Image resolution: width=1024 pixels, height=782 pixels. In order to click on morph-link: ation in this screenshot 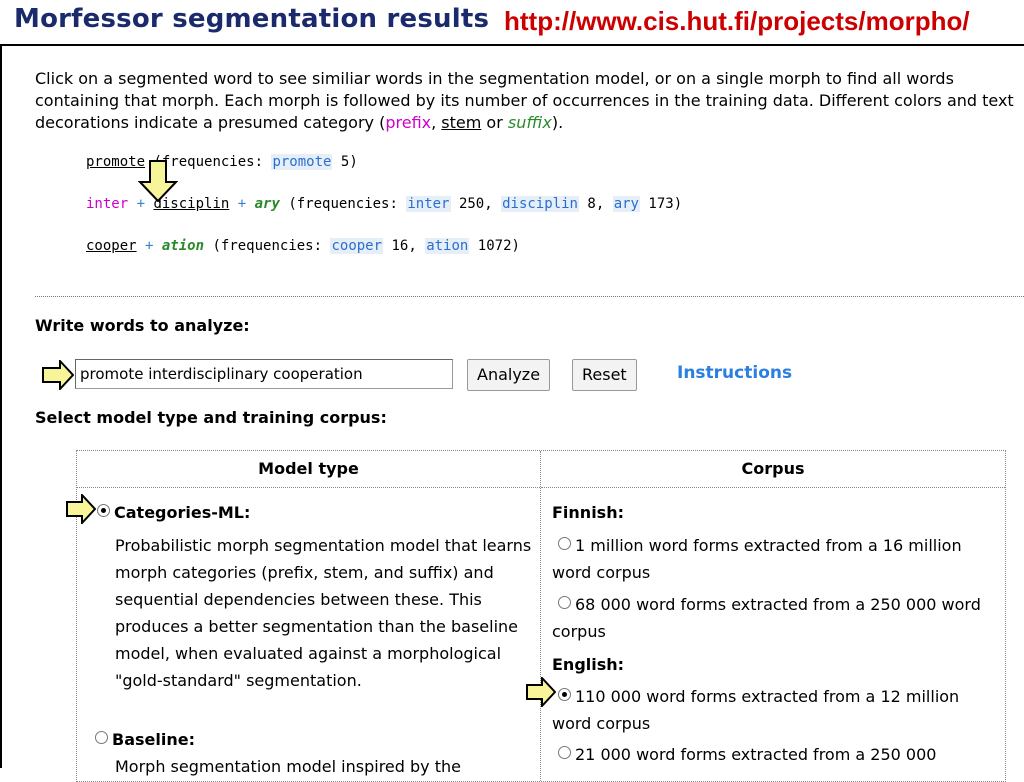, I will do `click(447, 246)`.